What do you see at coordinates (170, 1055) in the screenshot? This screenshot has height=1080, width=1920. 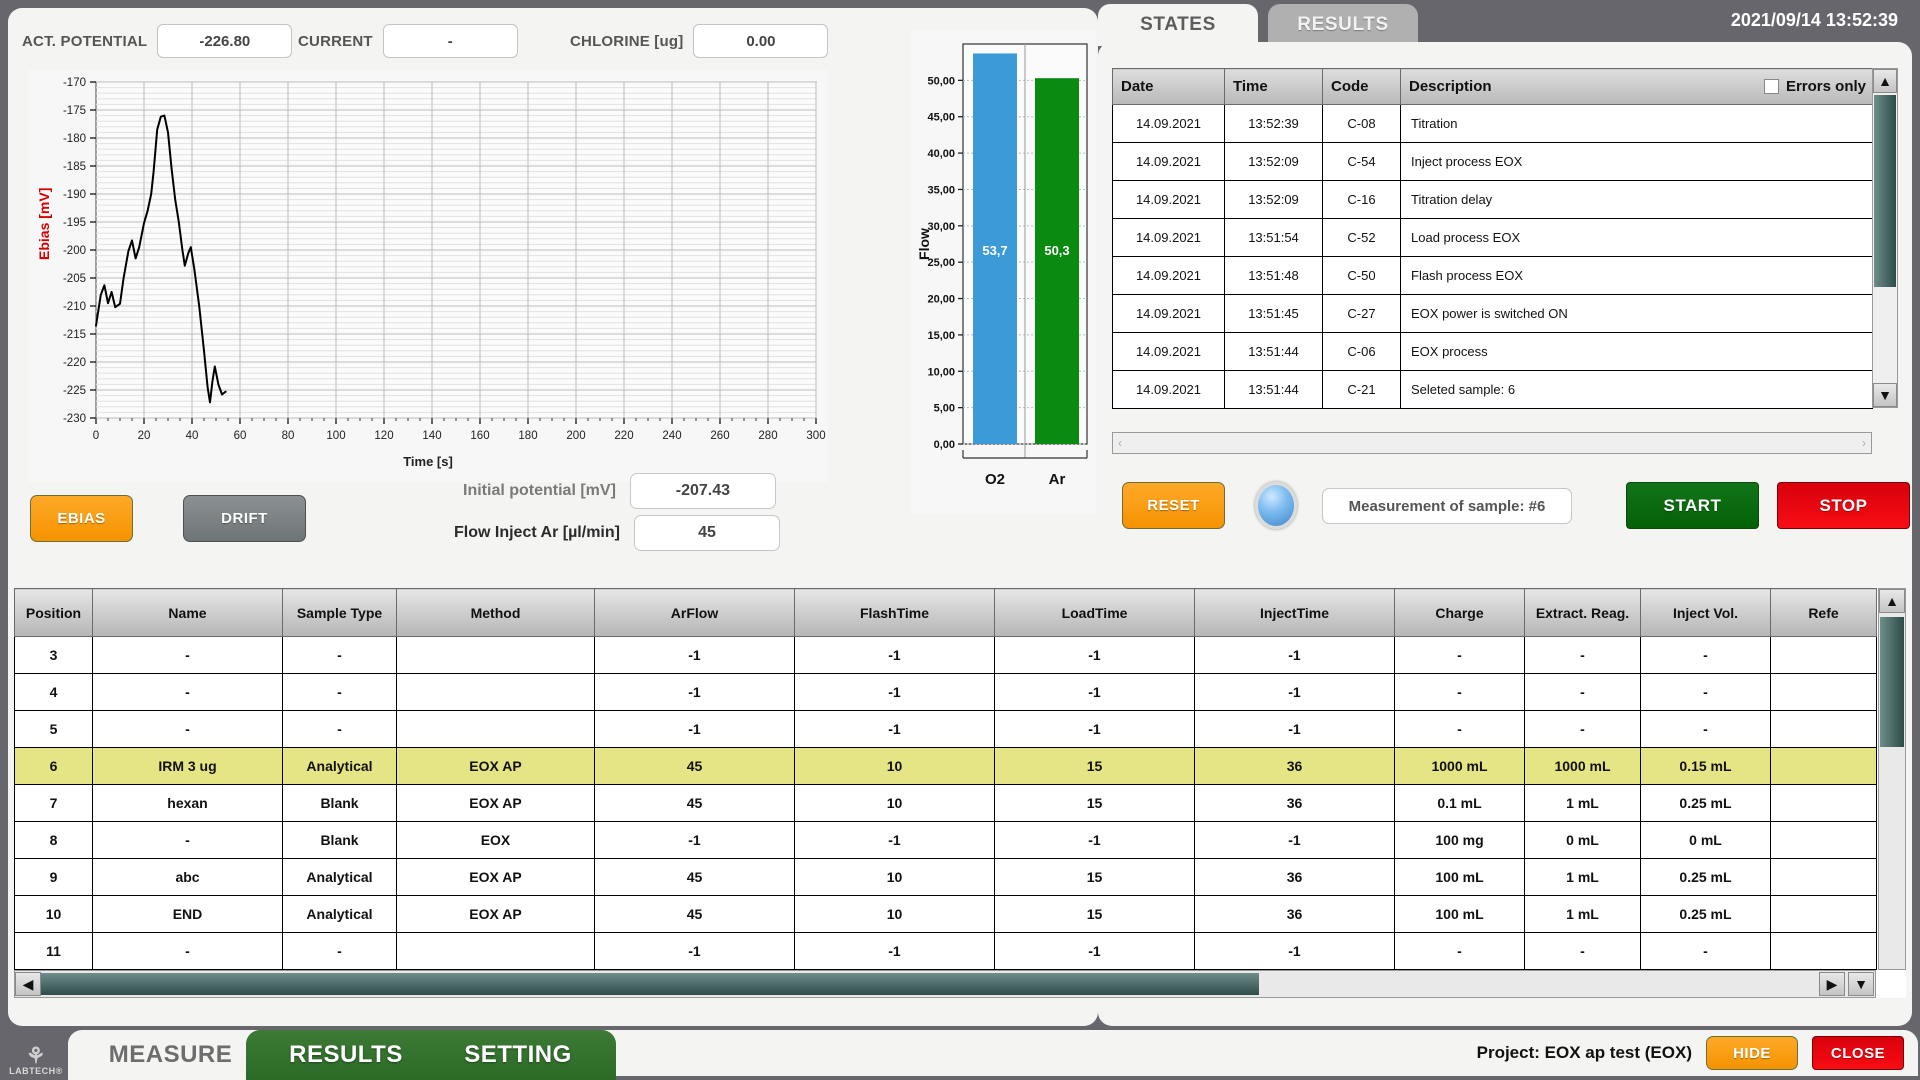 I see `tab-measure: MEASURE` at bounding box center [170, 1055].